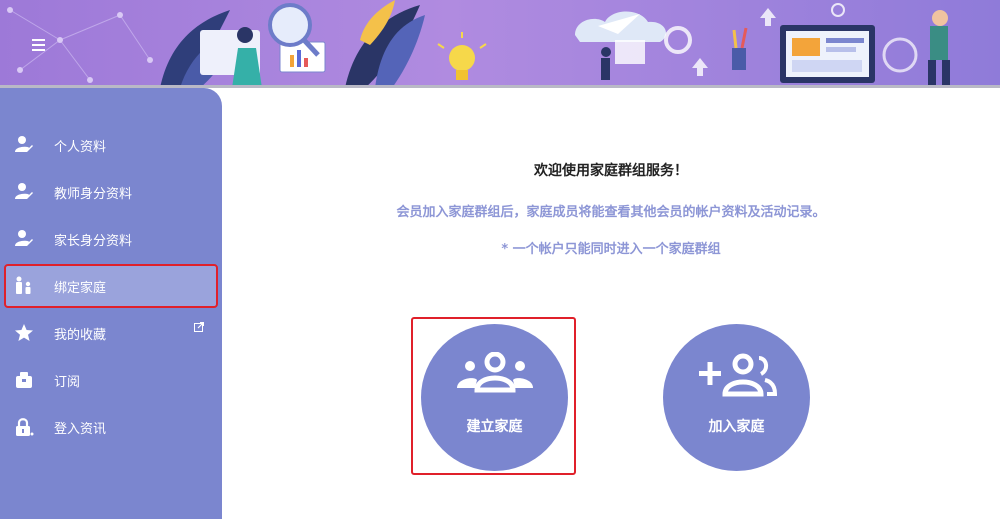  Describe the element at coordinates (611, 171) in the screenshot. I see `page-title: 欢迎使用家庭群组服务！` at that location.